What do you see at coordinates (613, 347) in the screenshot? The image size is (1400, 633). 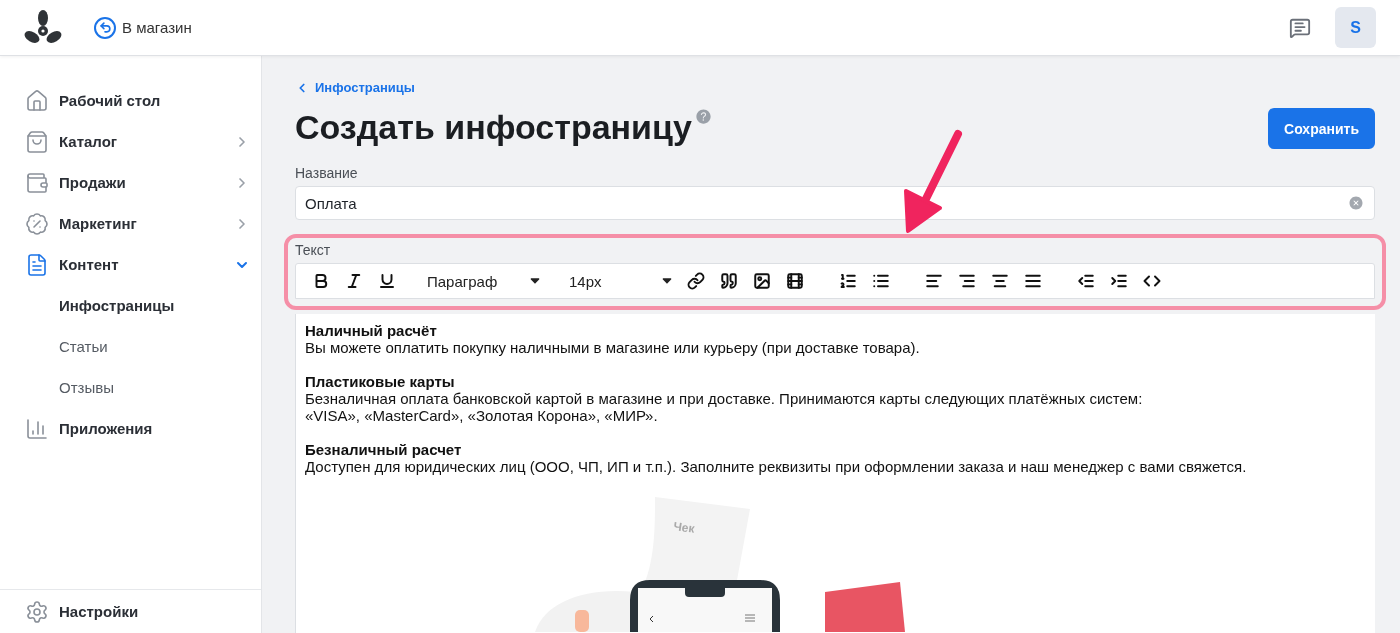 I see `section-text: Вы можете оплатить покупку наличными в магазине или курьеру (при доставке товара).` at bounding box center [613, 347].